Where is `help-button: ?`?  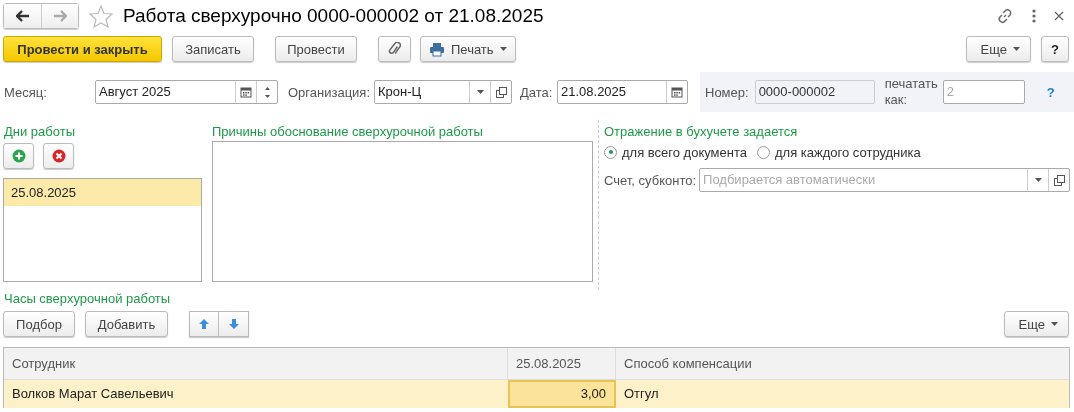 help-button: ? is located at coordinates (1055, 49).